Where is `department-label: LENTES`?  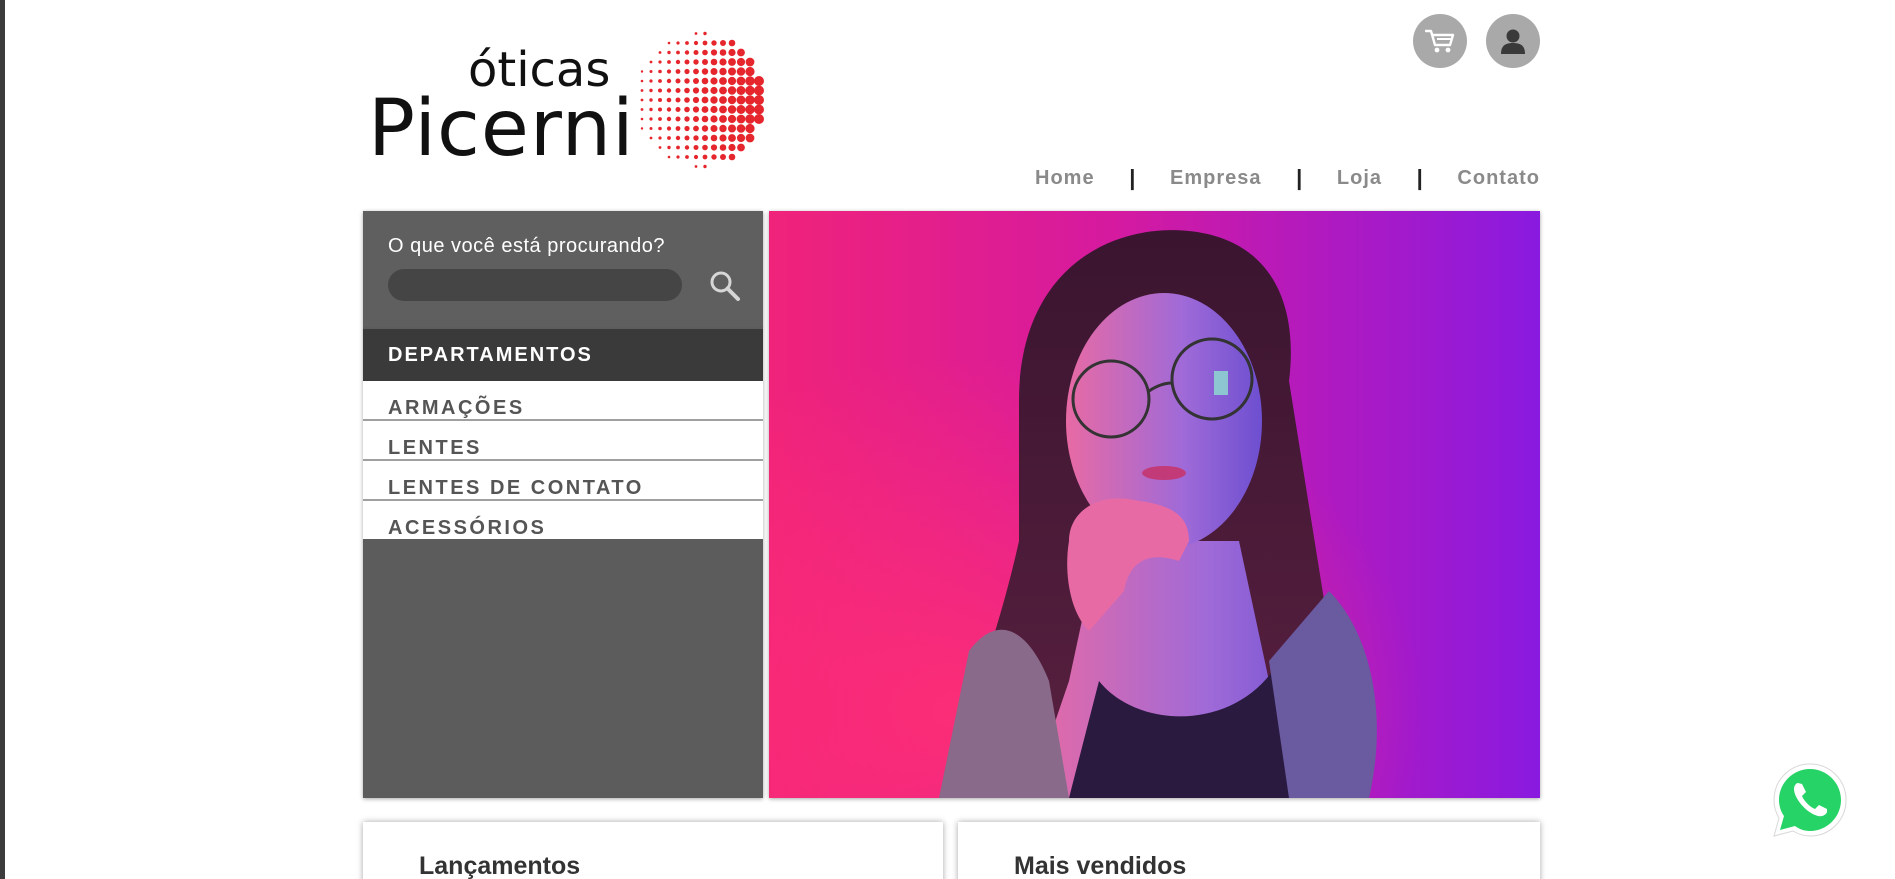
department-label: LENTES is located at coordinates (435, 448).